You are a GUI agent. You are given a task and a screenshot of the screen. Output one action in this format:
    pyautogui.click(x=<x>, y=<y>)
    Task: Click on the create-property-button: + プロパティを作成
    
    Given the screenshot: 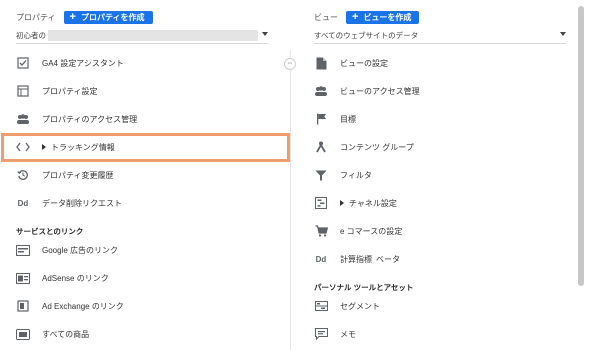 What is the action you would take?
    pyautogui.click(x=108, y=17)
    